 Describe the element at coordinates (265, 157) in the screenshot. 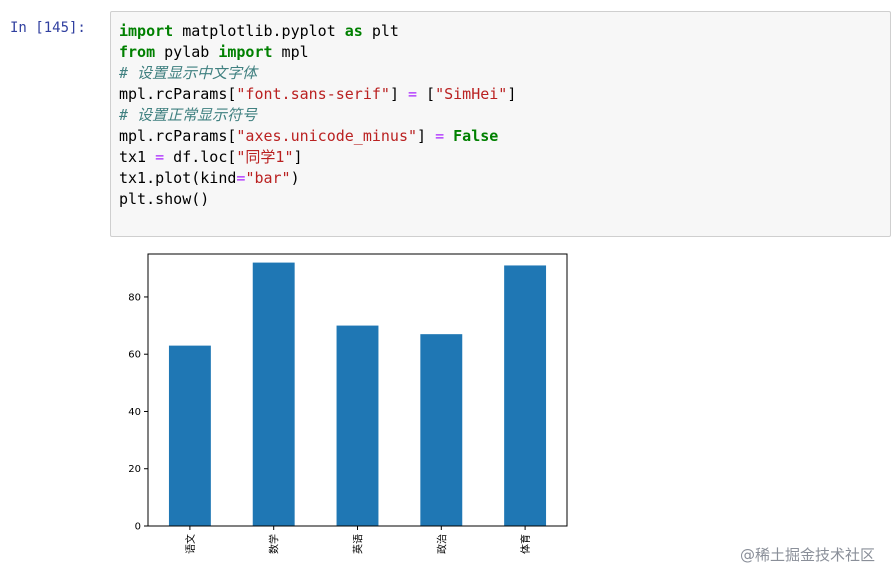

I see `code-token: "同学1"` at that location.